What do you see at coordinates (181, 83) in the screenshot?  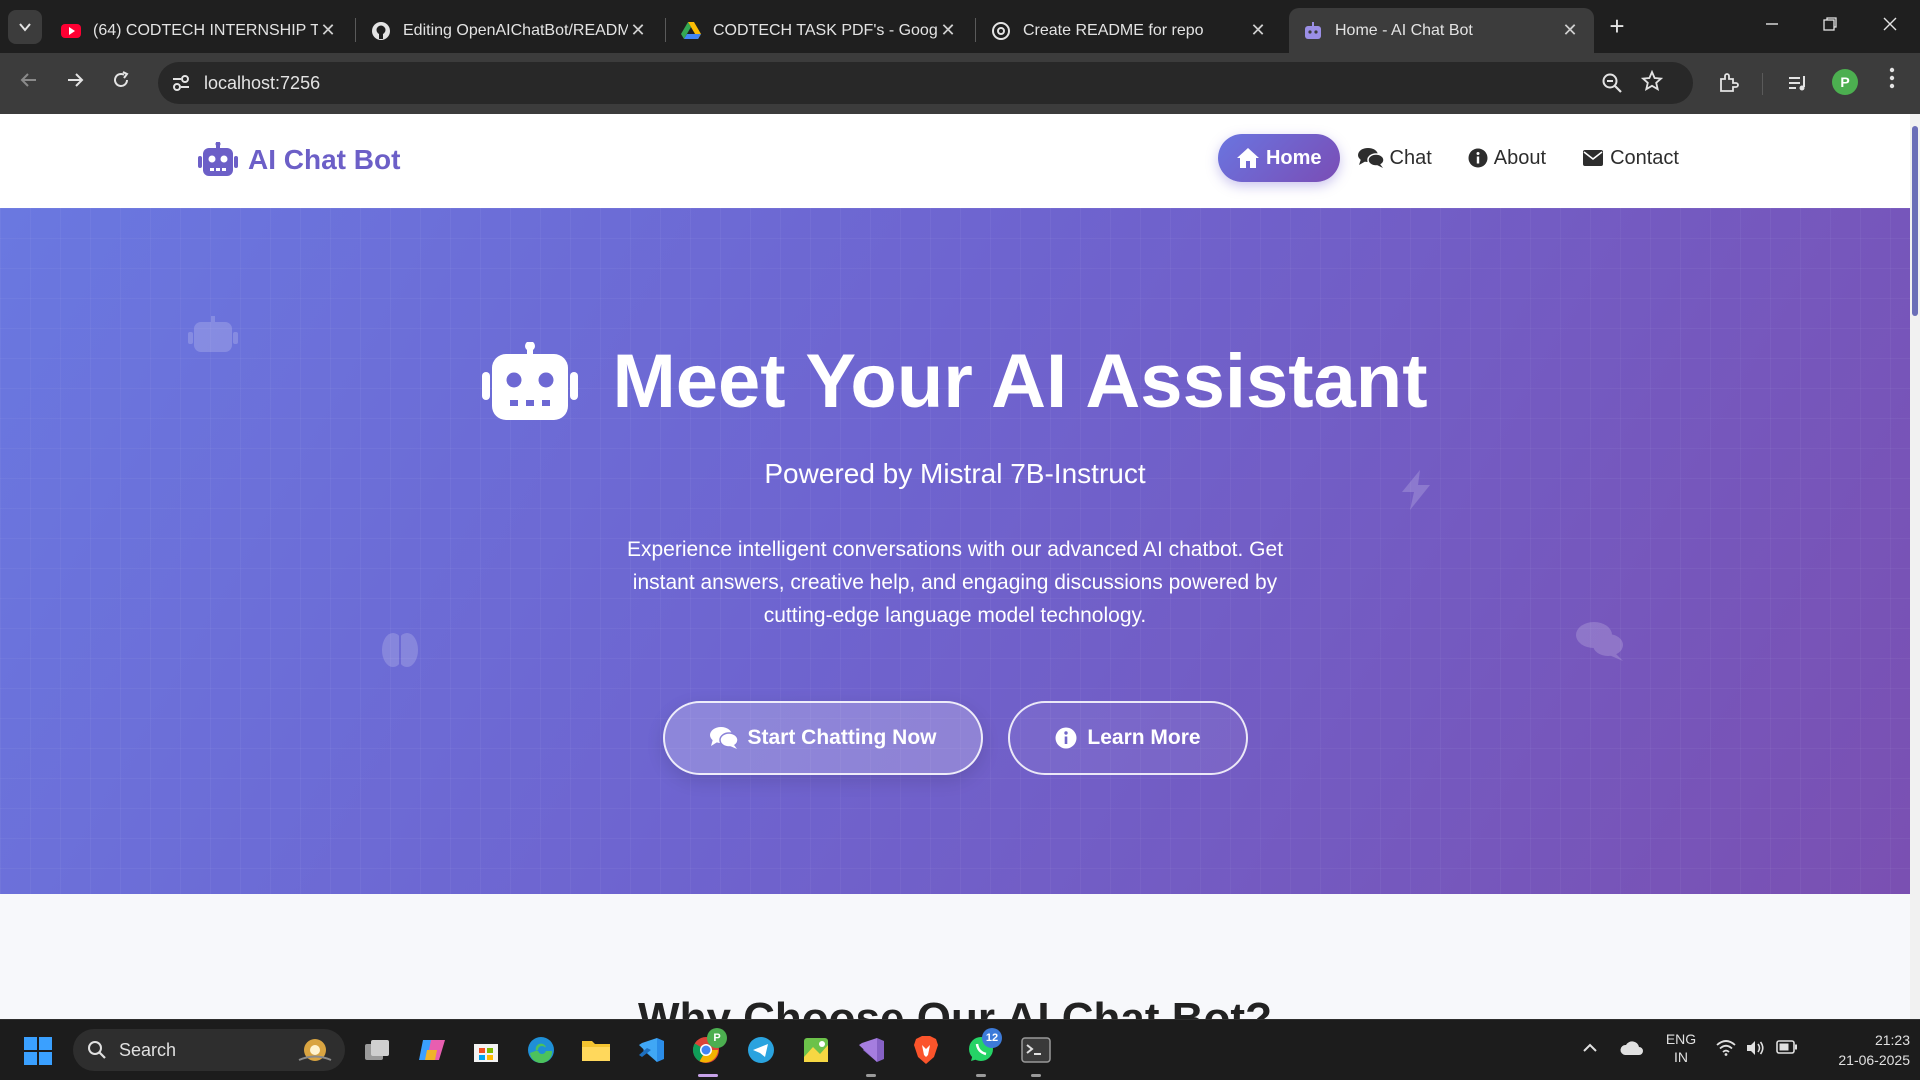 I see `site-info-icon` at bounding box center [181, 83].